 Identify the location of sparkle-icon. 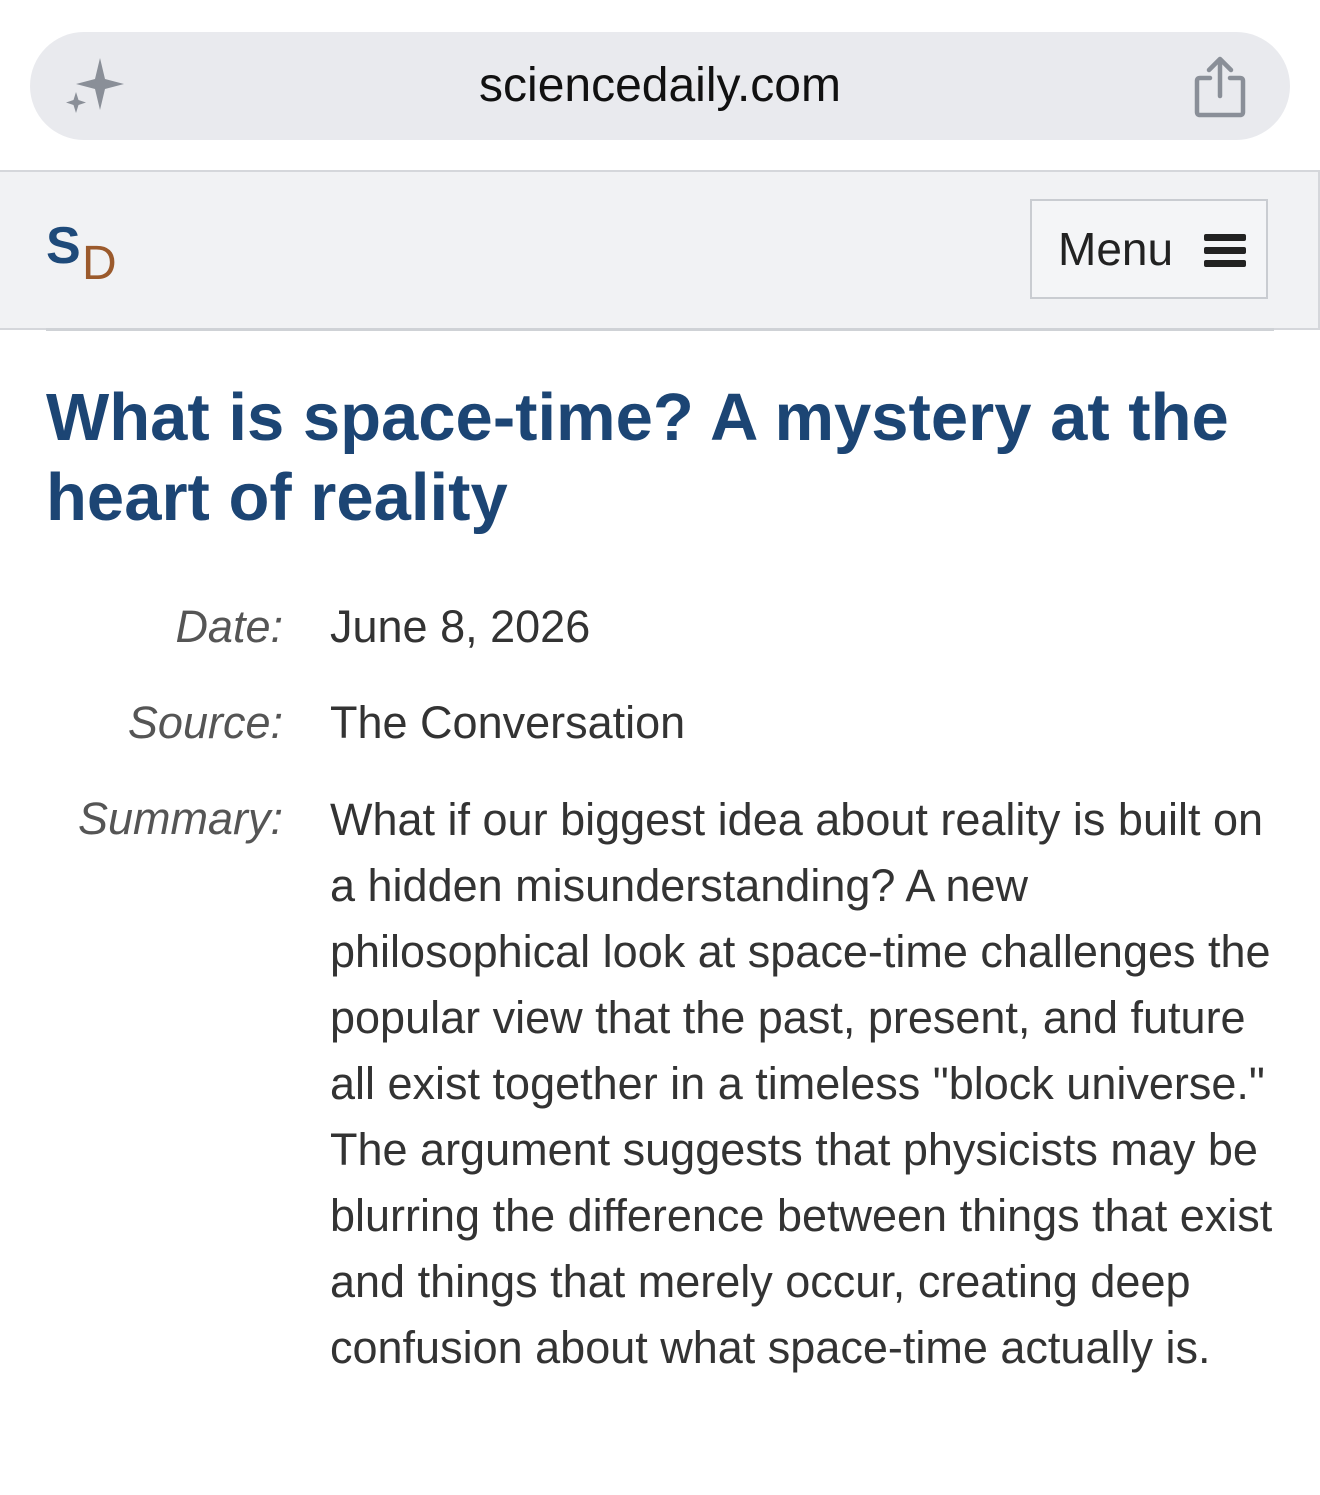
(95, 87).